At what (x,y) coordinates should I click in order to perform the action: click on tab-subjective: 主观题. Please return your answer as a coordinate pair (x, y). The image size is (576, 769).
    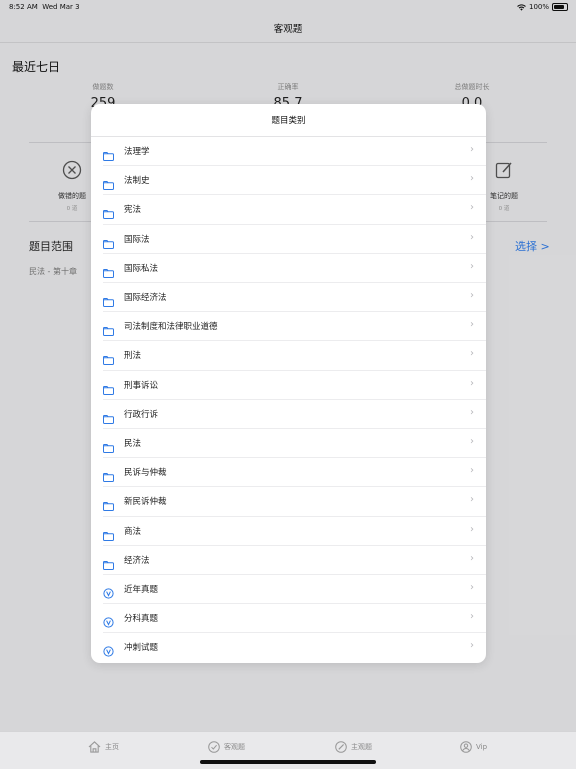
    Looking at the image, I should click on (353, 747).